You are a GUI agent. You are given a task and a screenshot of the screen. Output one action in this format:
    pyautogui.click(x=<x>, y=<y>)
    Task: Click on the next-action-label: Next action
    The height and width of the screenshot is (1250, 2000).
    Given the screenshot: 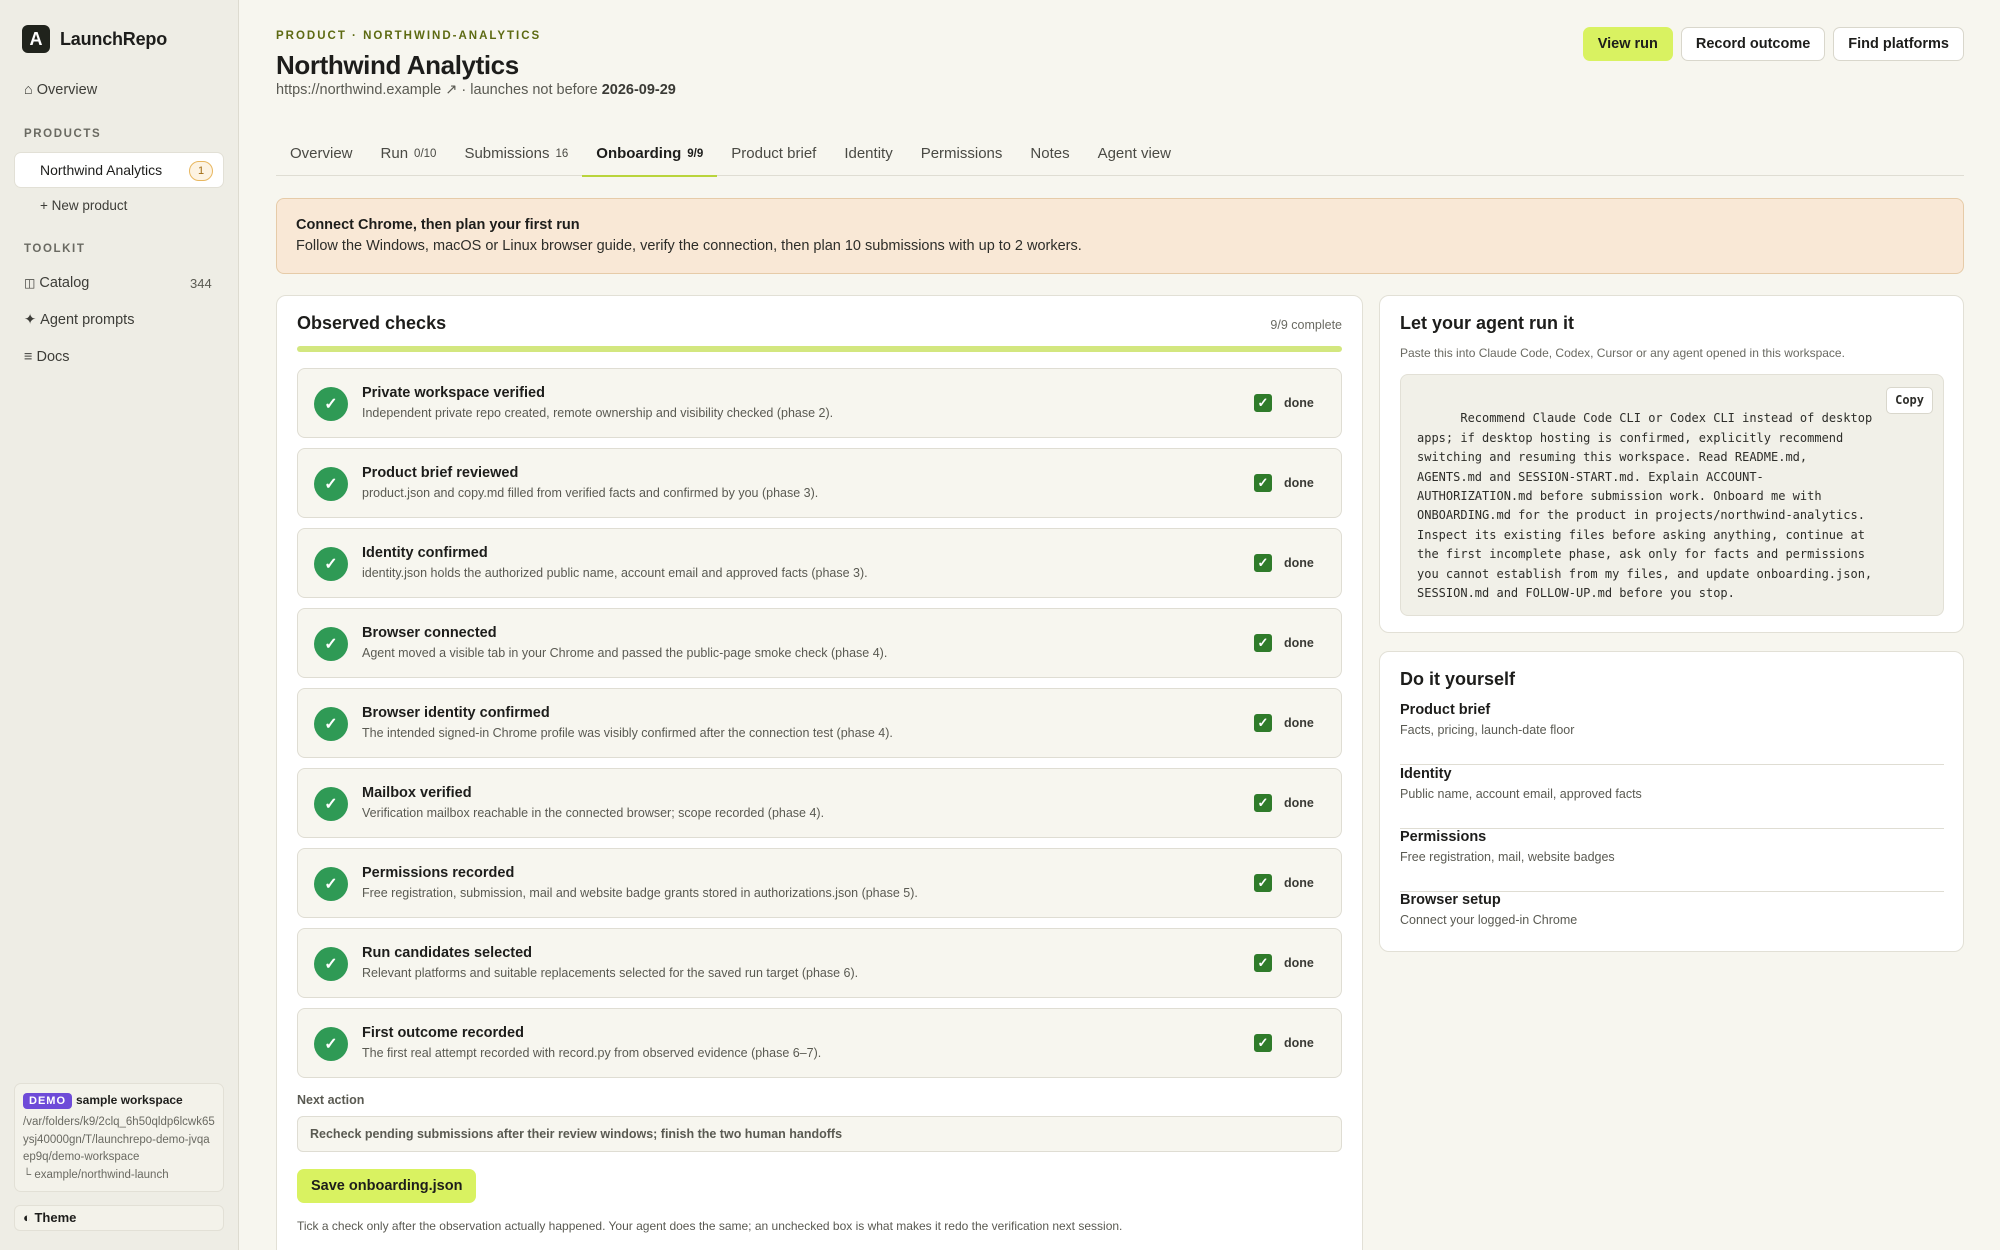 What is the action you would take?
    pyautogui.click(x=331, y=1100)
    